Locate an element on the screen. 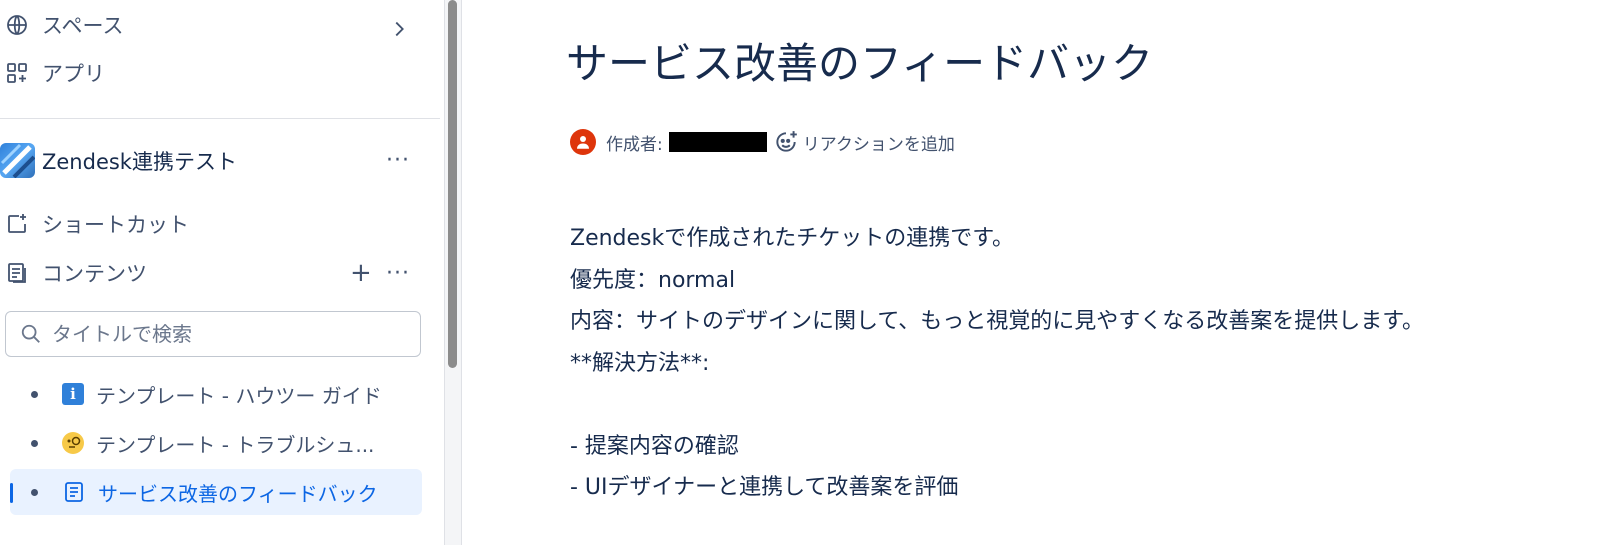 The image size is (1612, 545). user-icon is located at coordinates (583, 142).